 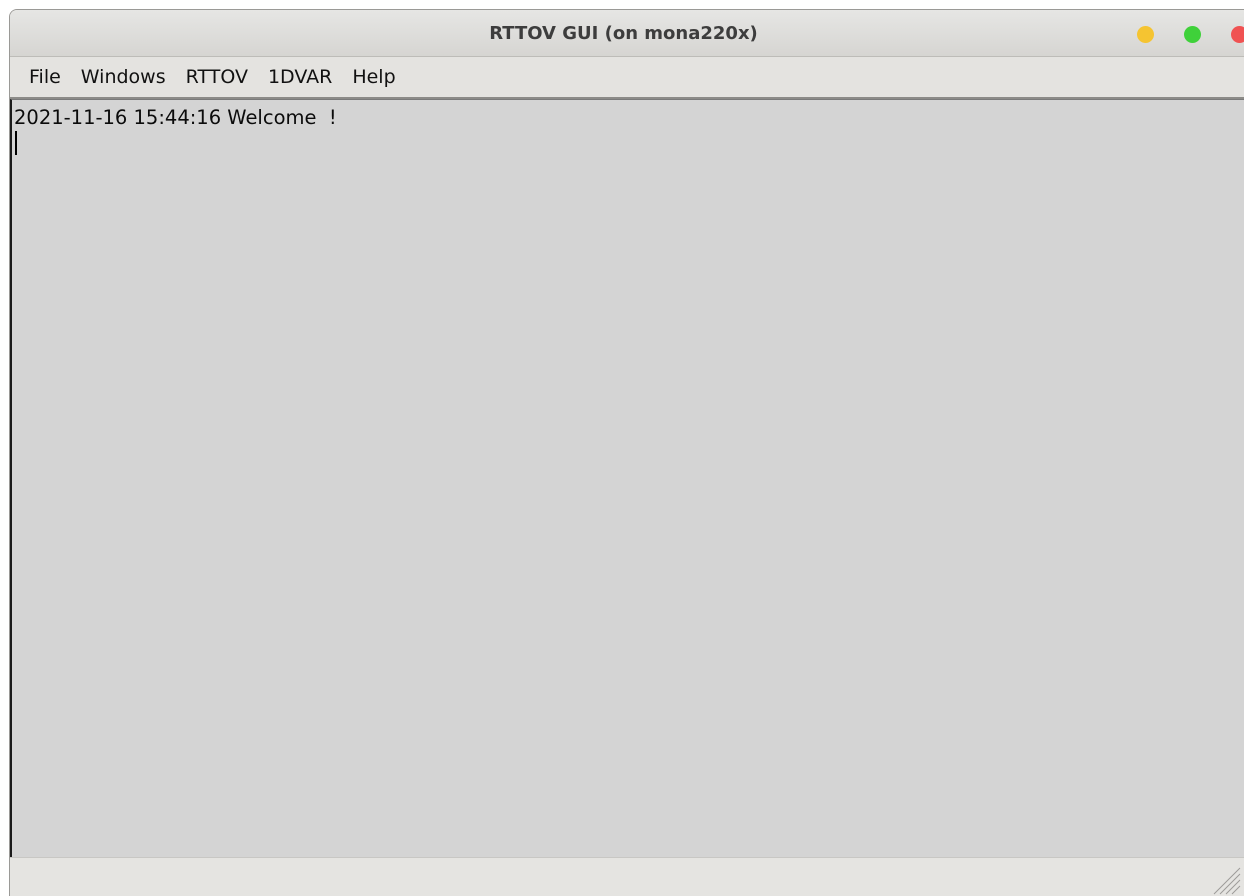 I want to click on window-title: RTTOV GUI (on mona220x), so click(x=623, y=33).